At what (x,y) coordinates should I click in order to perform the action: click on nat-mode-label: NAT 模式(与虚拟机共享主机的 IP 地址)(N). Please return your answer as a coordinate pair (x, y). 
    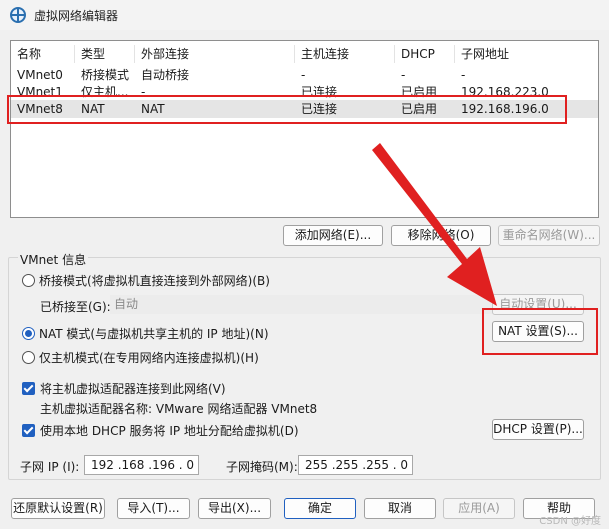
    Looking at the image, I should click on (154, 334).